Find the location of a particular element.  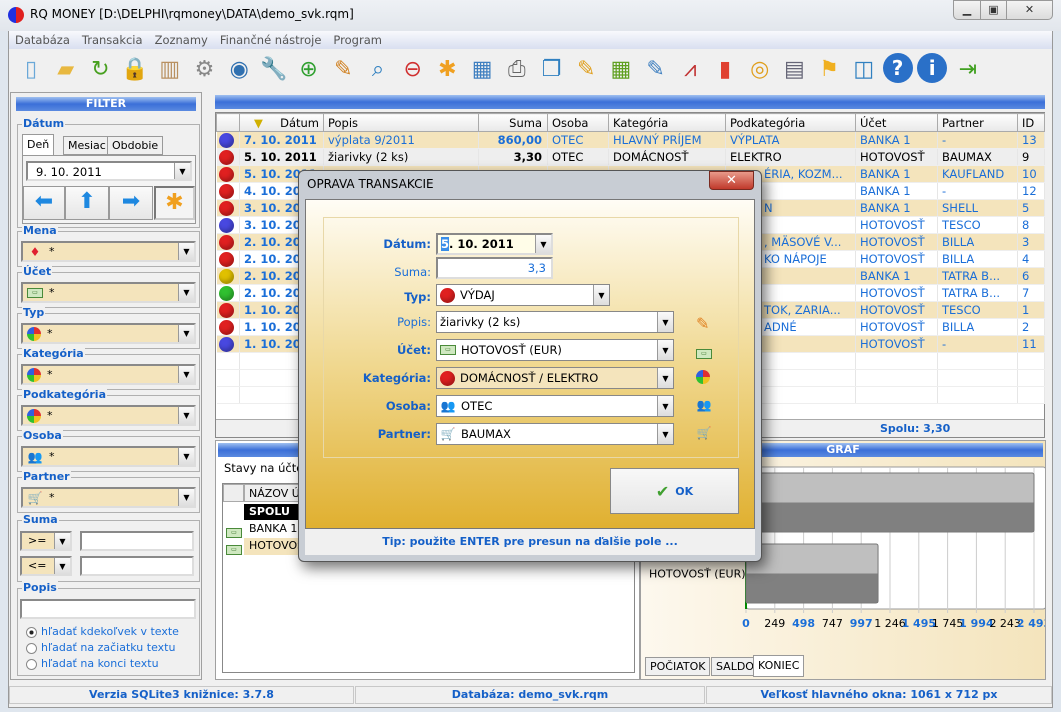

calculator-icon: ▤ is located at coordinates (794, 69).